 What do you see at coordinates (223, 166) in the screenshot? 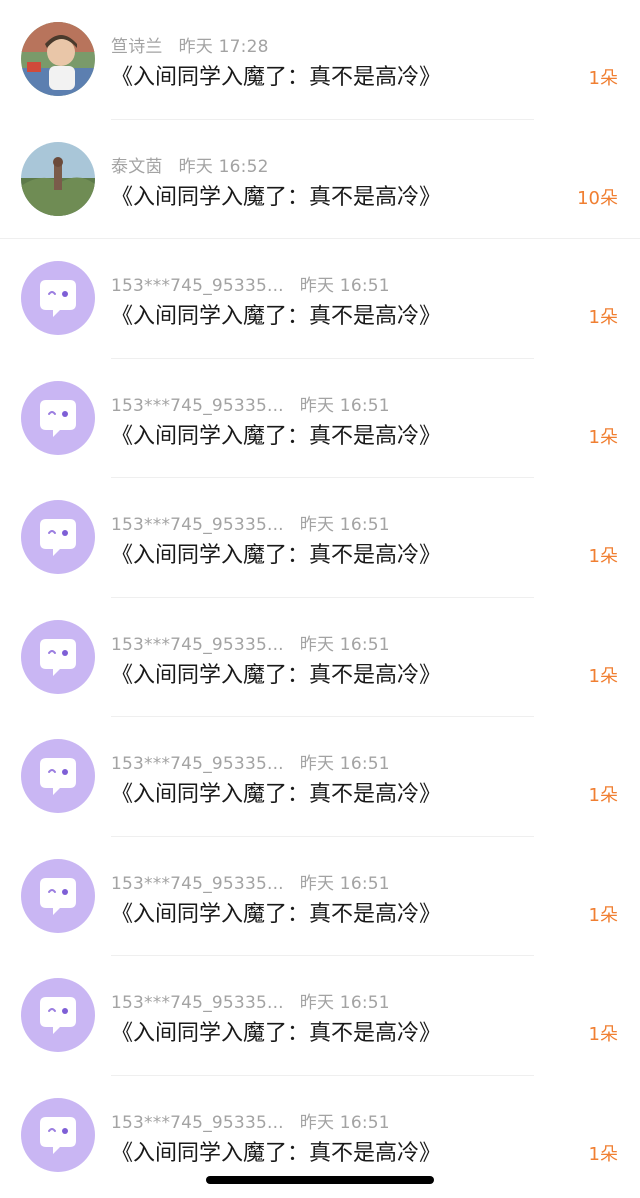
I see `timestamp: 昨天 16:52` at bounding box center [223, 166].